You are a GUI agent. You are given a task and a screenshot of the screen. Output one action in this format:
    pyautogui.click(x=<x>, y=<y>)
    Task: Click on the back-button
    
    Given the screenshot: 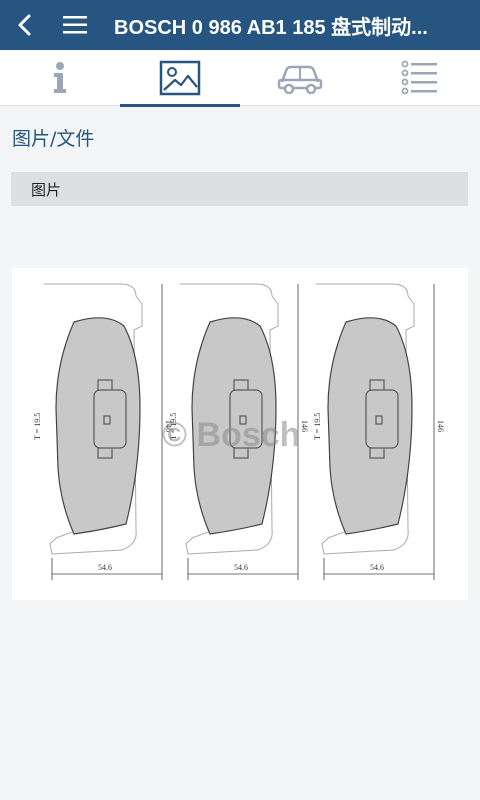 What is the action you would take?
    pyautogui.click(x=25, y=25)
    